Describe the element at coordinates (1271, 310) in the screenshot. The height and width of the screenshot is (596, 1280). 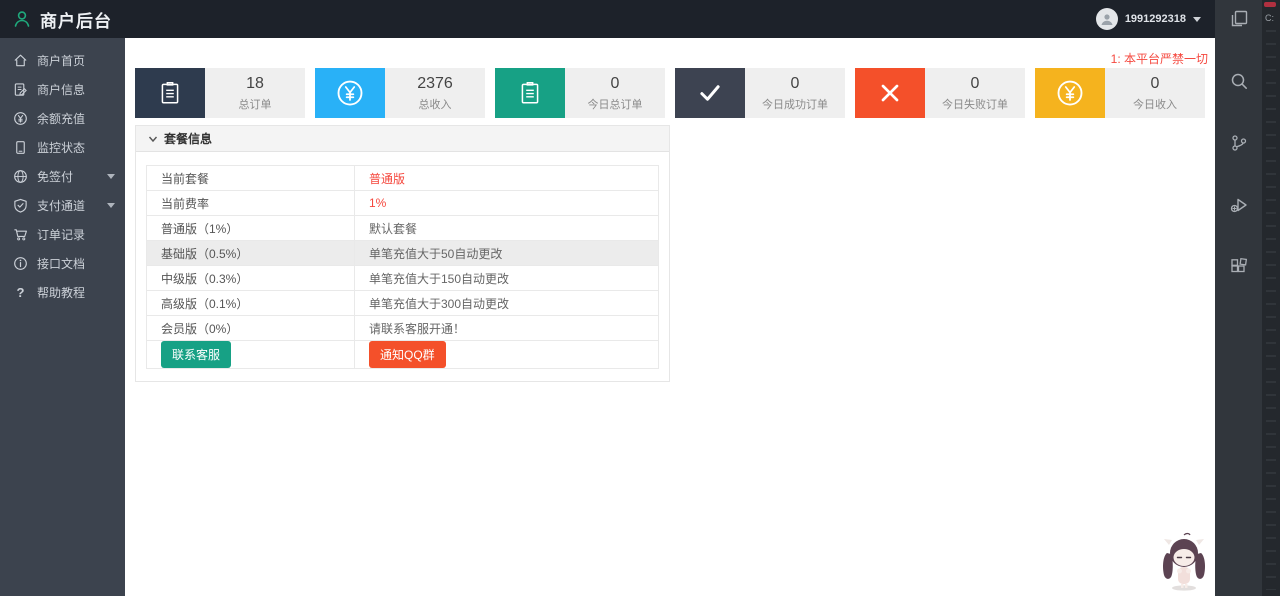
I see `editor-code-lines` at that location.